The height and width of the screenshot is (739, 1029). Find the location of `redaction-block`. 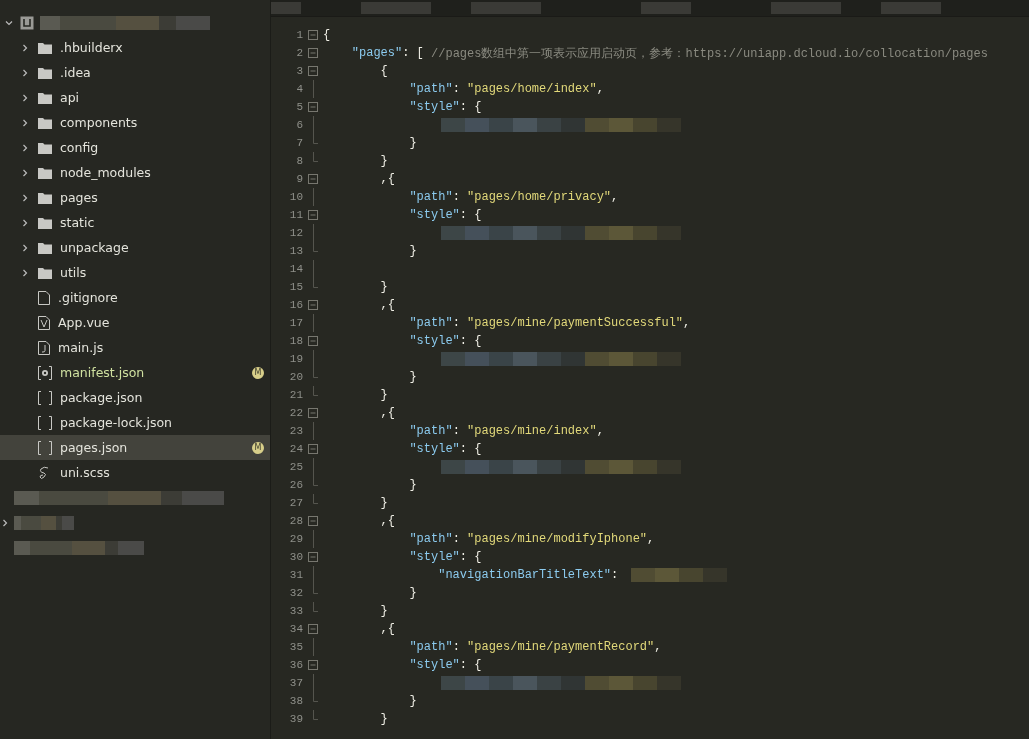

redaction-block is located at coordinates (396, 8).